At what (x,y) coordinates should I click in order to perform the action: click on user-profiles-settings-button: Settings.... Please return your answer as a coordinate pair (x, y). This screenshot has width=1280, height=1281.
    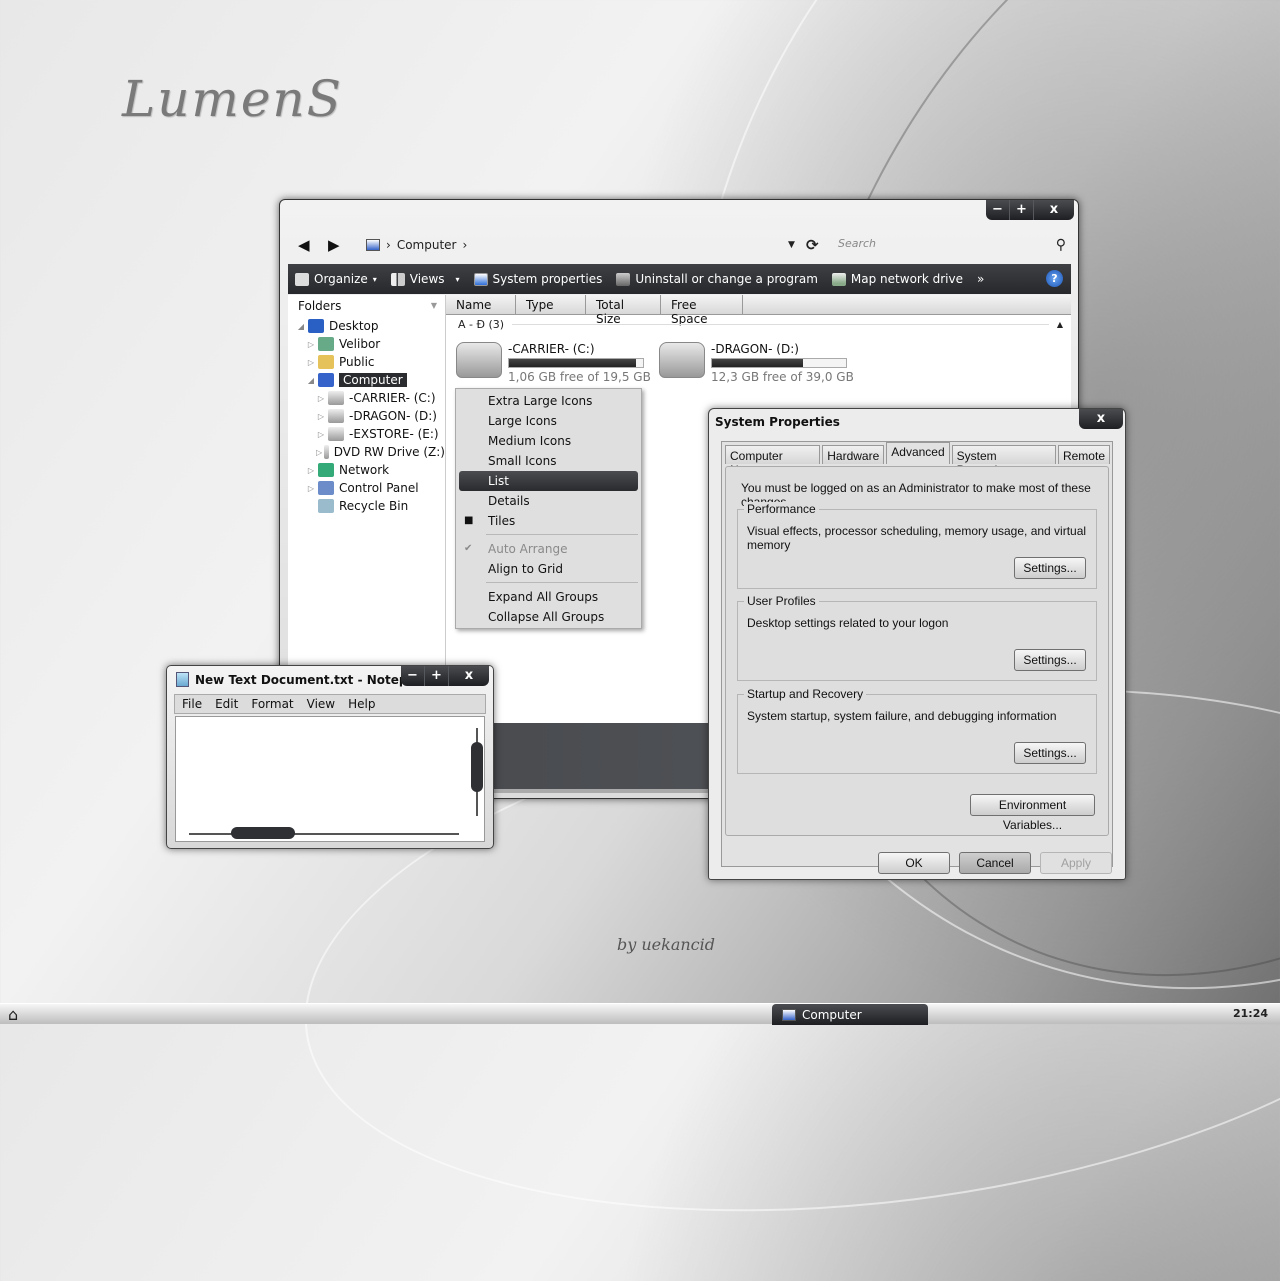
    Looking at the image, I should click on (1050, 660).